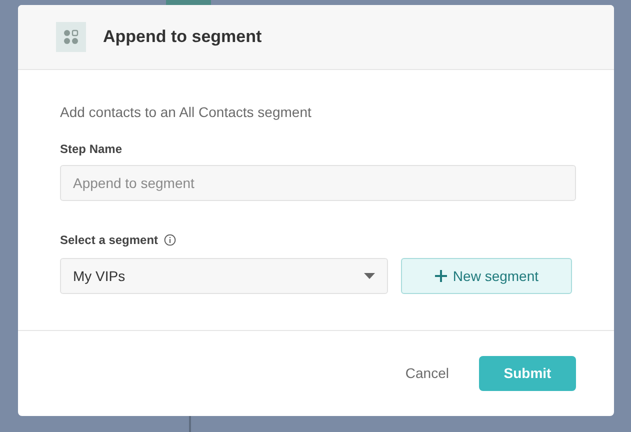  Describe the element at coordinates (186, 112) in the screenshot. I see `dialog-description: Add contacts to an All Contacts segment` at that location.